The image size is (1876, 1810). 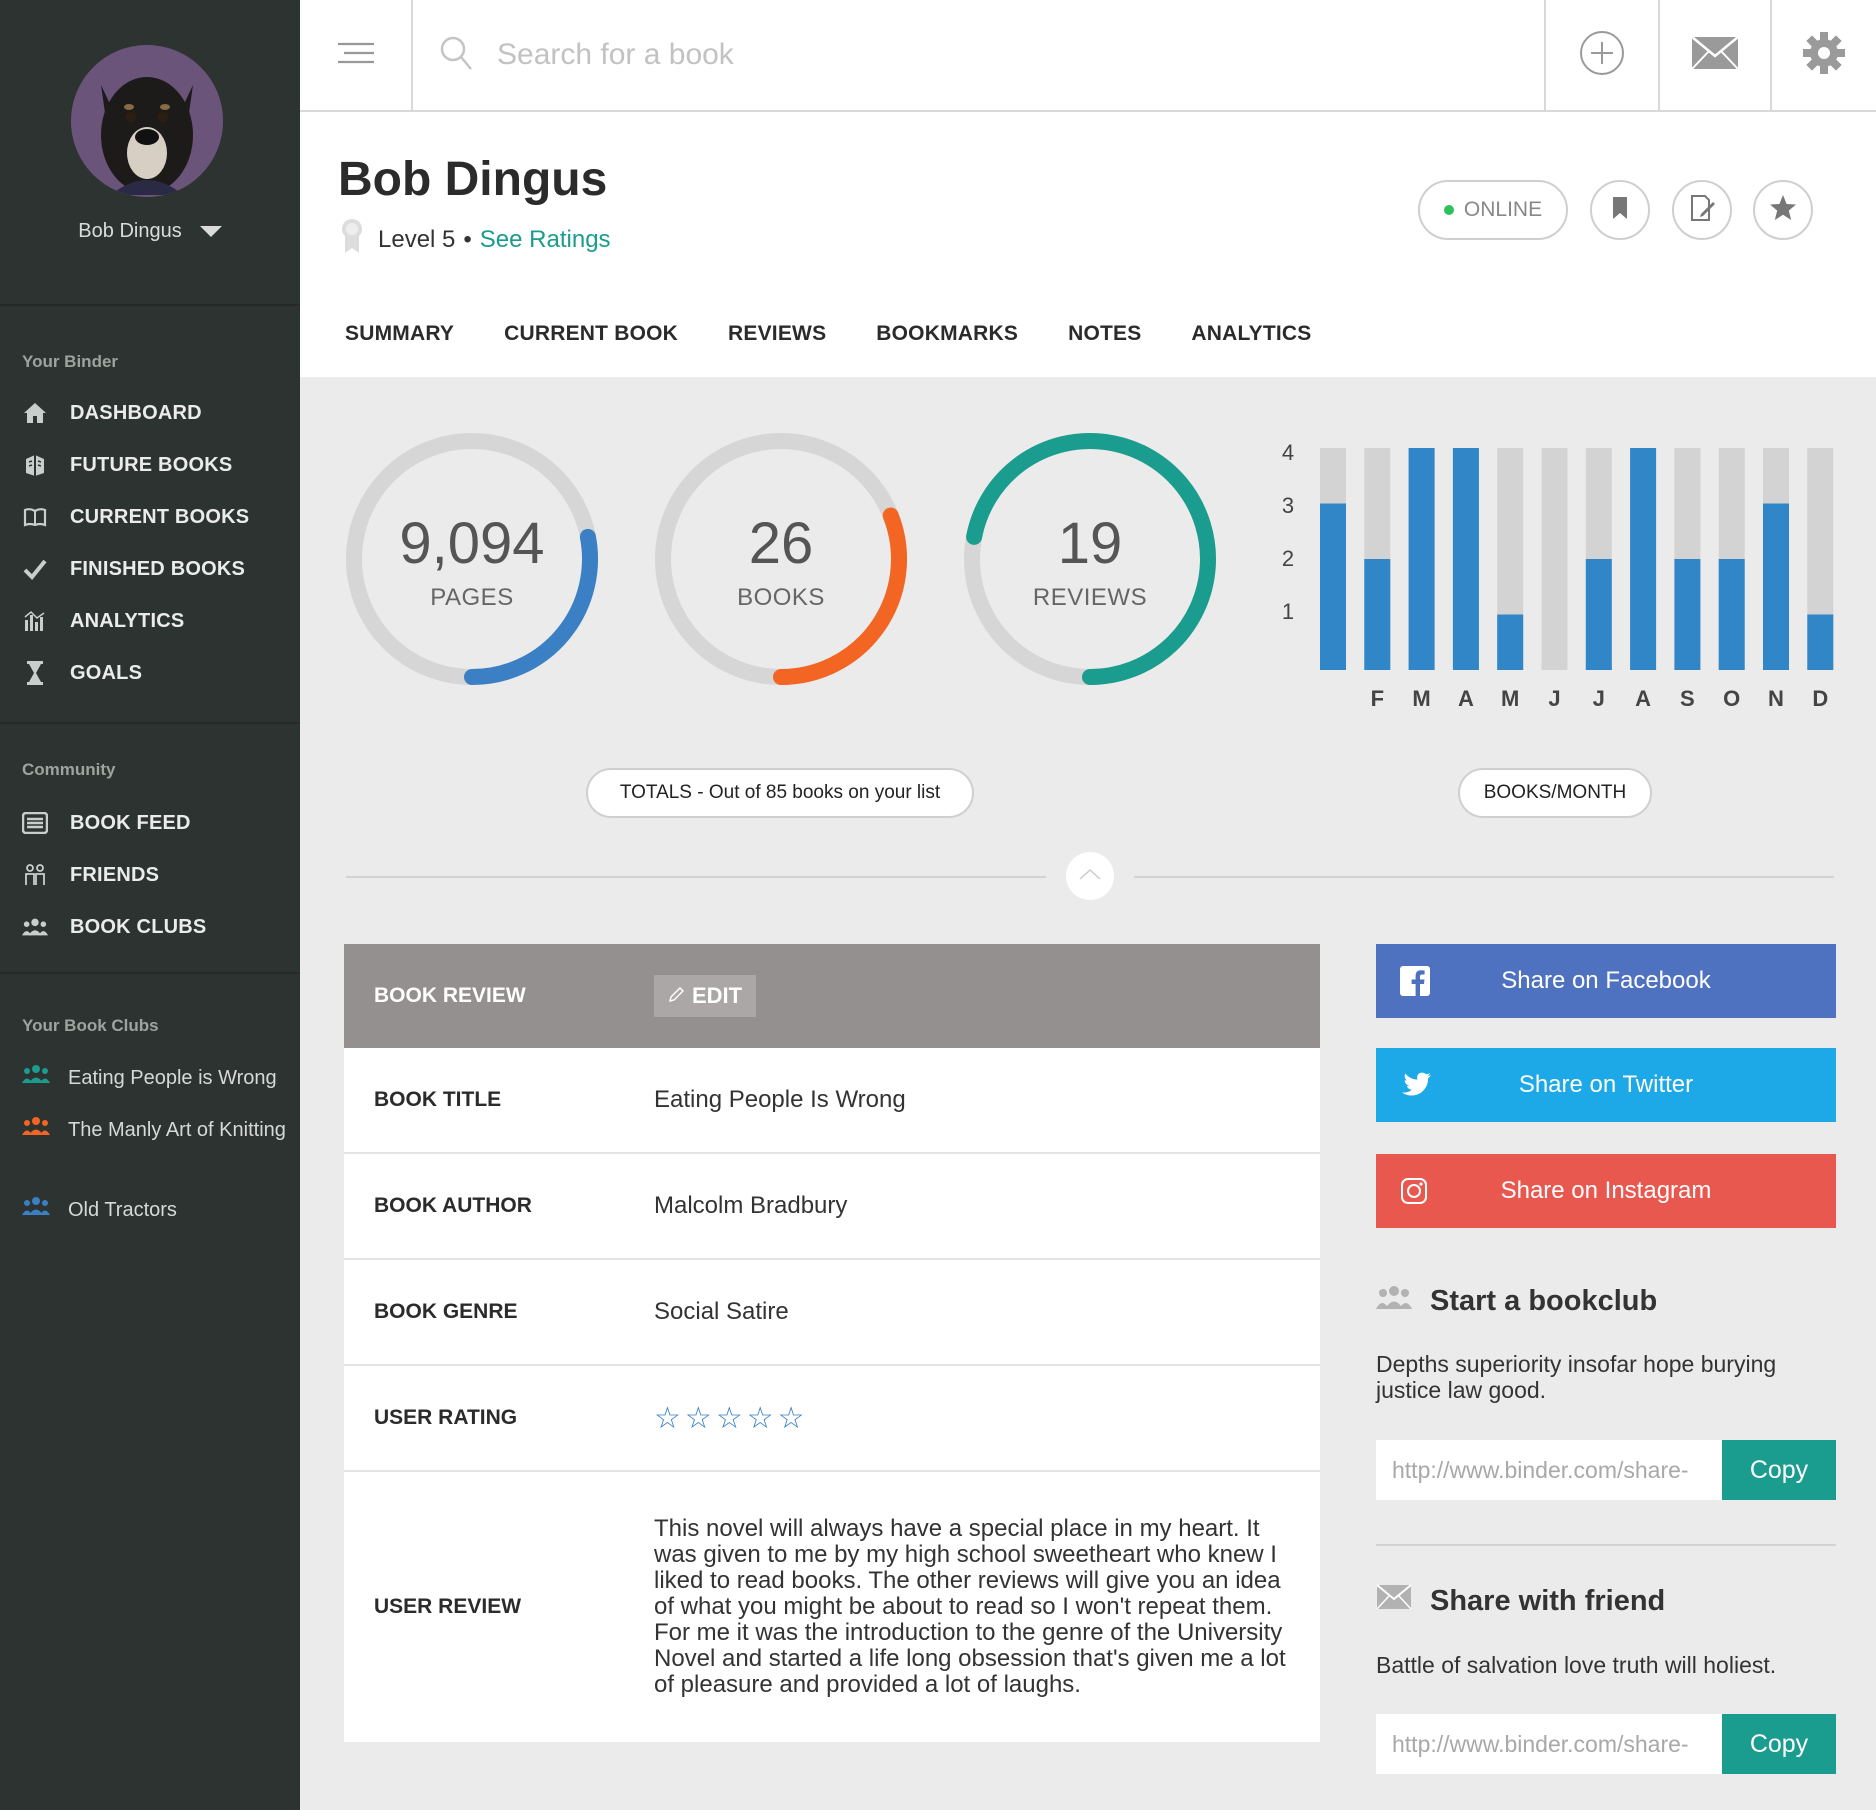 I want to click on favorite-button, so click(x=1783, y=210).